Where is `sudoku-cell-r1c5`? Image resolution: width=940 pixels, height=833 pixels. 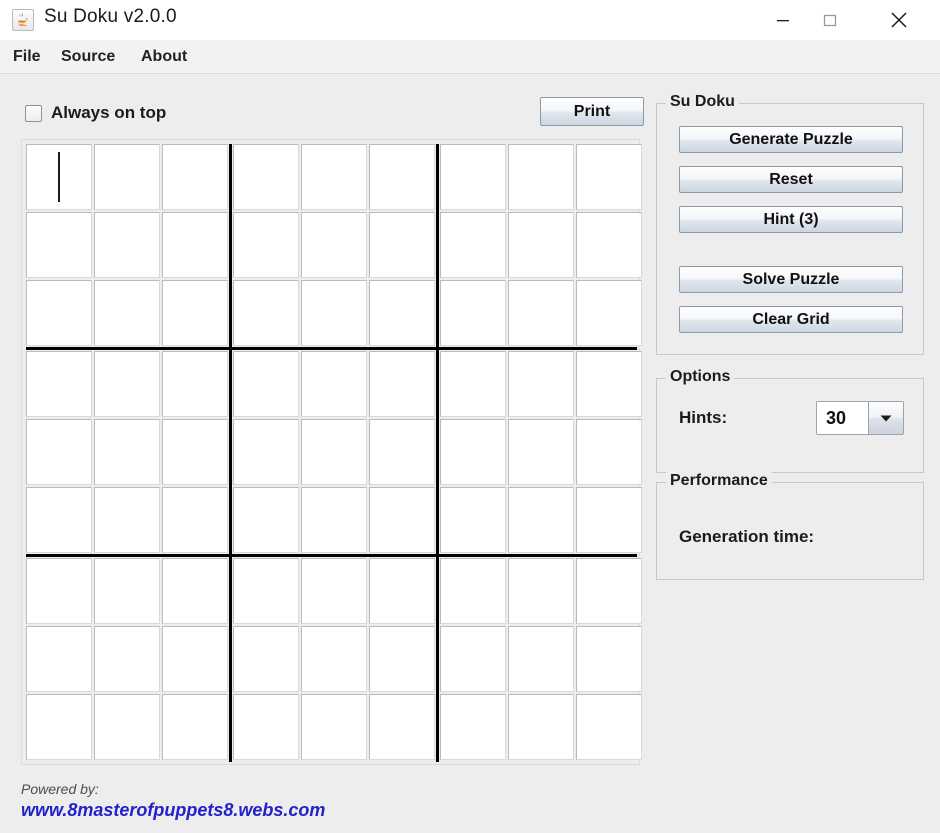 sudoku-cell-r1c5 is located at coordinates (334, 177).